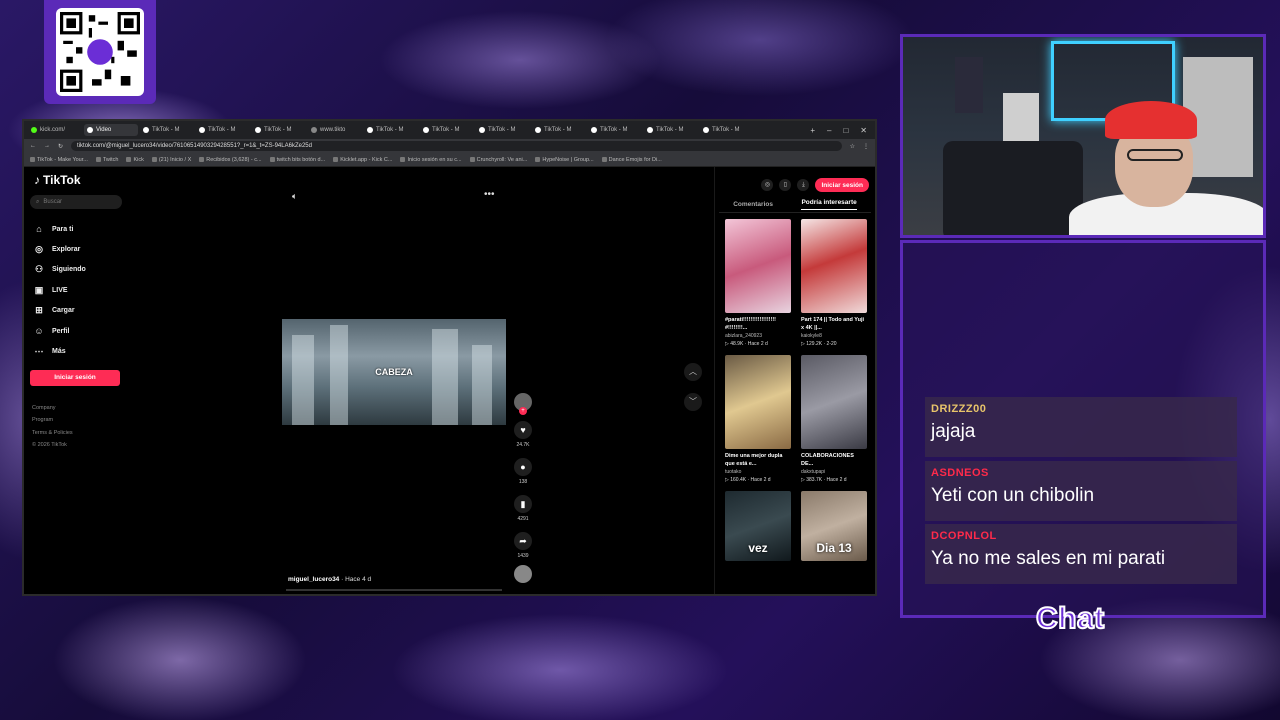  I want to click on video-thumbnail: Dia 13, so click(834, 526).